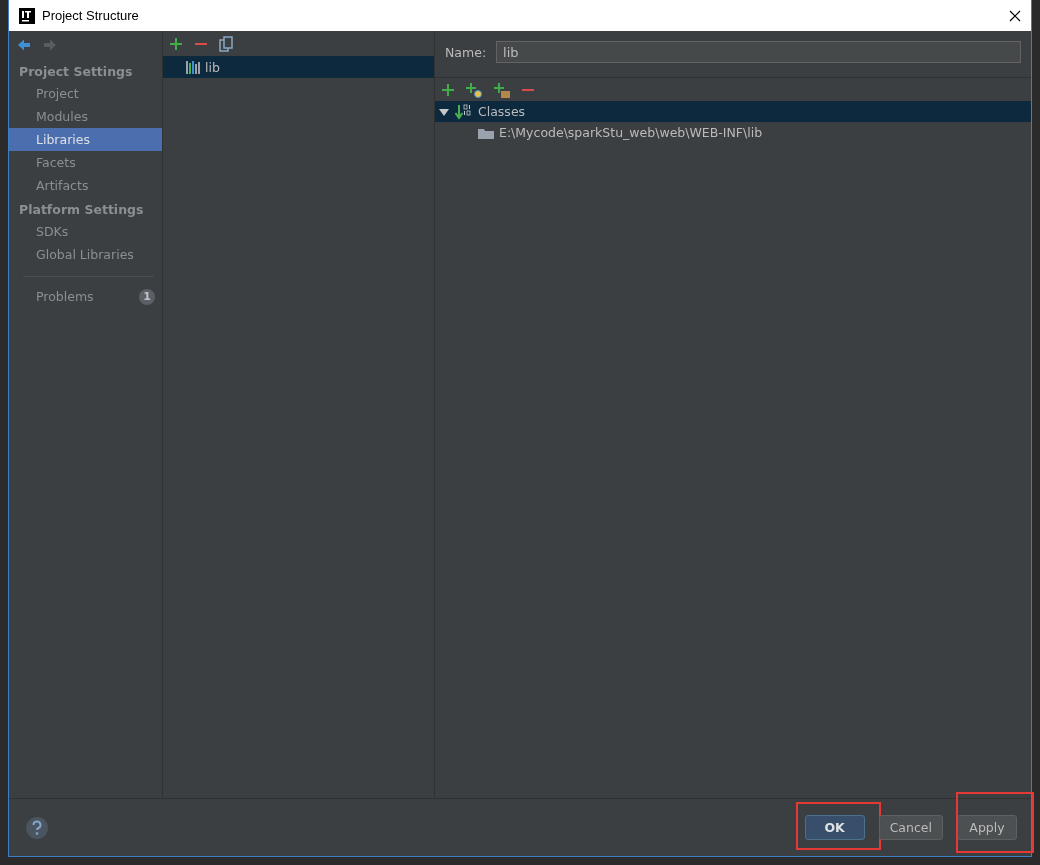 The width and height of the screenshot is (1040, 865). I want to click on classes-icon, so click(464, 111).